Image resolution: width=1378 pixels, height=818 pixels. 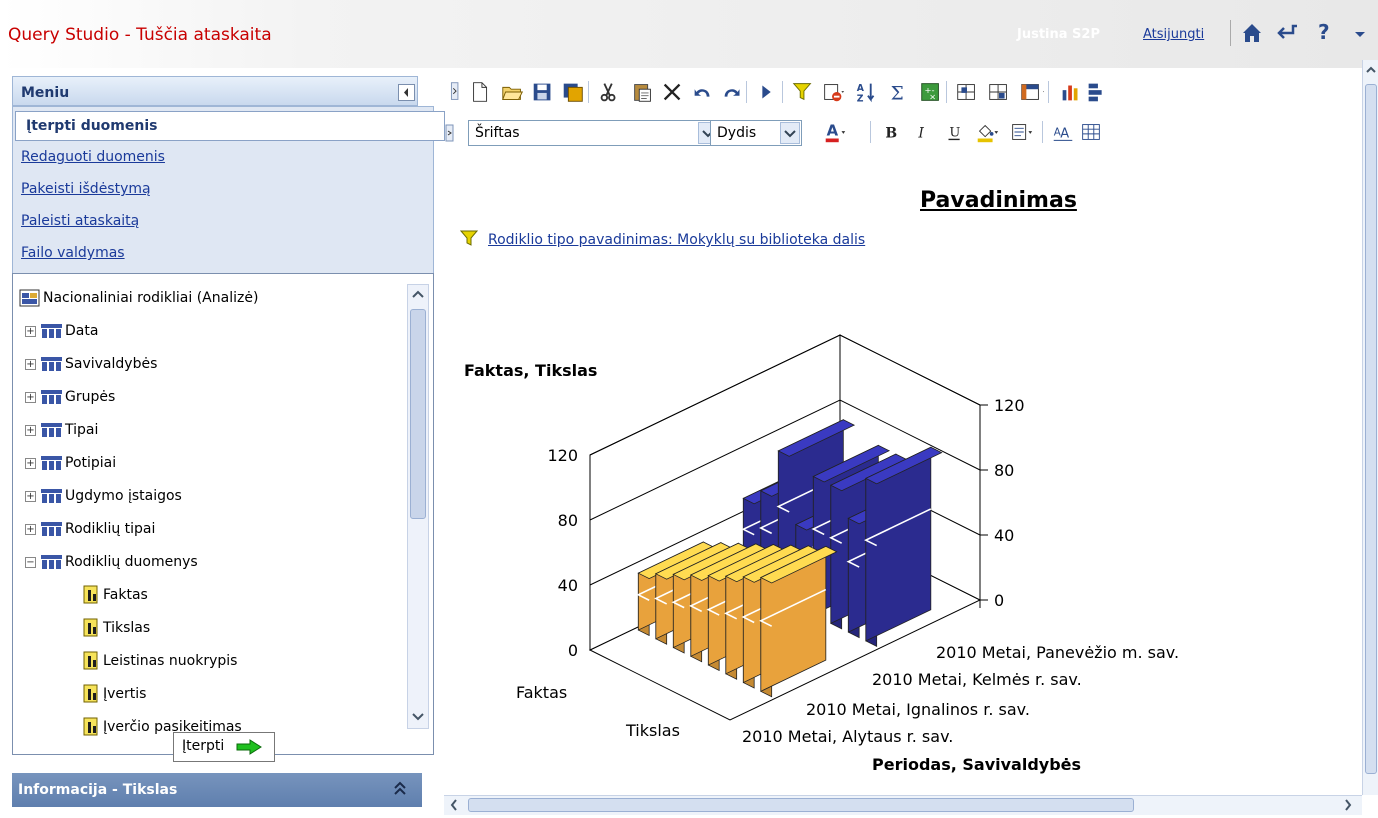 I want to click on calculate-icon: +-×, so click(x=931, y=92).